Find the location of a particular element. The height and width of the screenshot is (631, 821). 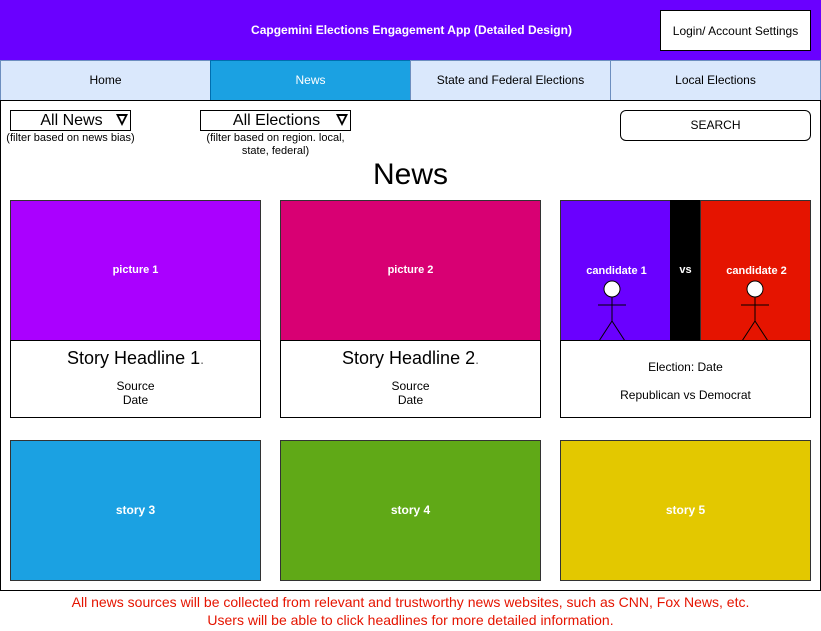

story-2-headline: Story Headline 2 is located at coordinates (408, 358).